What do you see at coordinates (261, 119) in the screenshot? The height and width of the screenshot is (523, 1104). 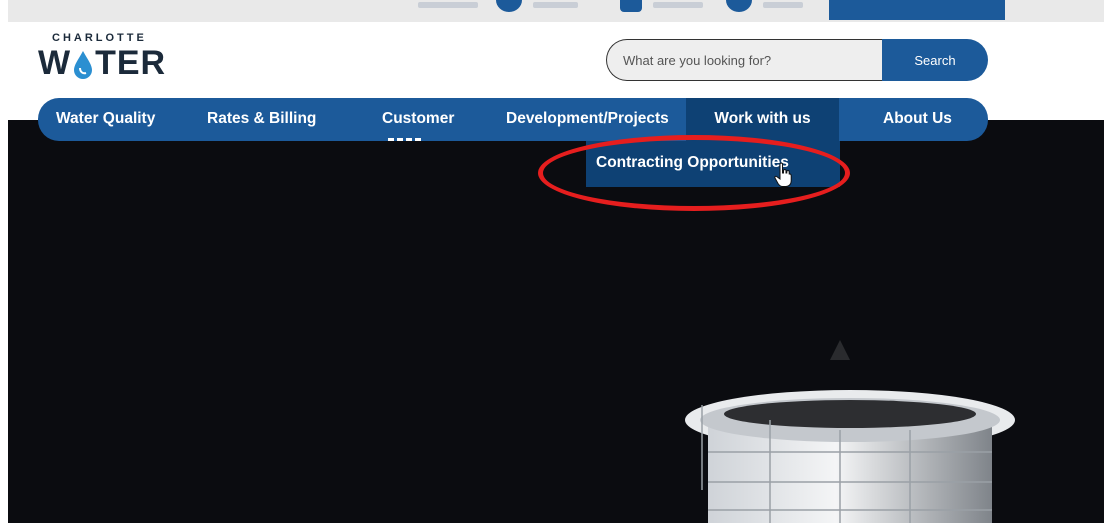 I see `nav-item-rates-billing: Rates & Billing` at bounding box center [261, 119].